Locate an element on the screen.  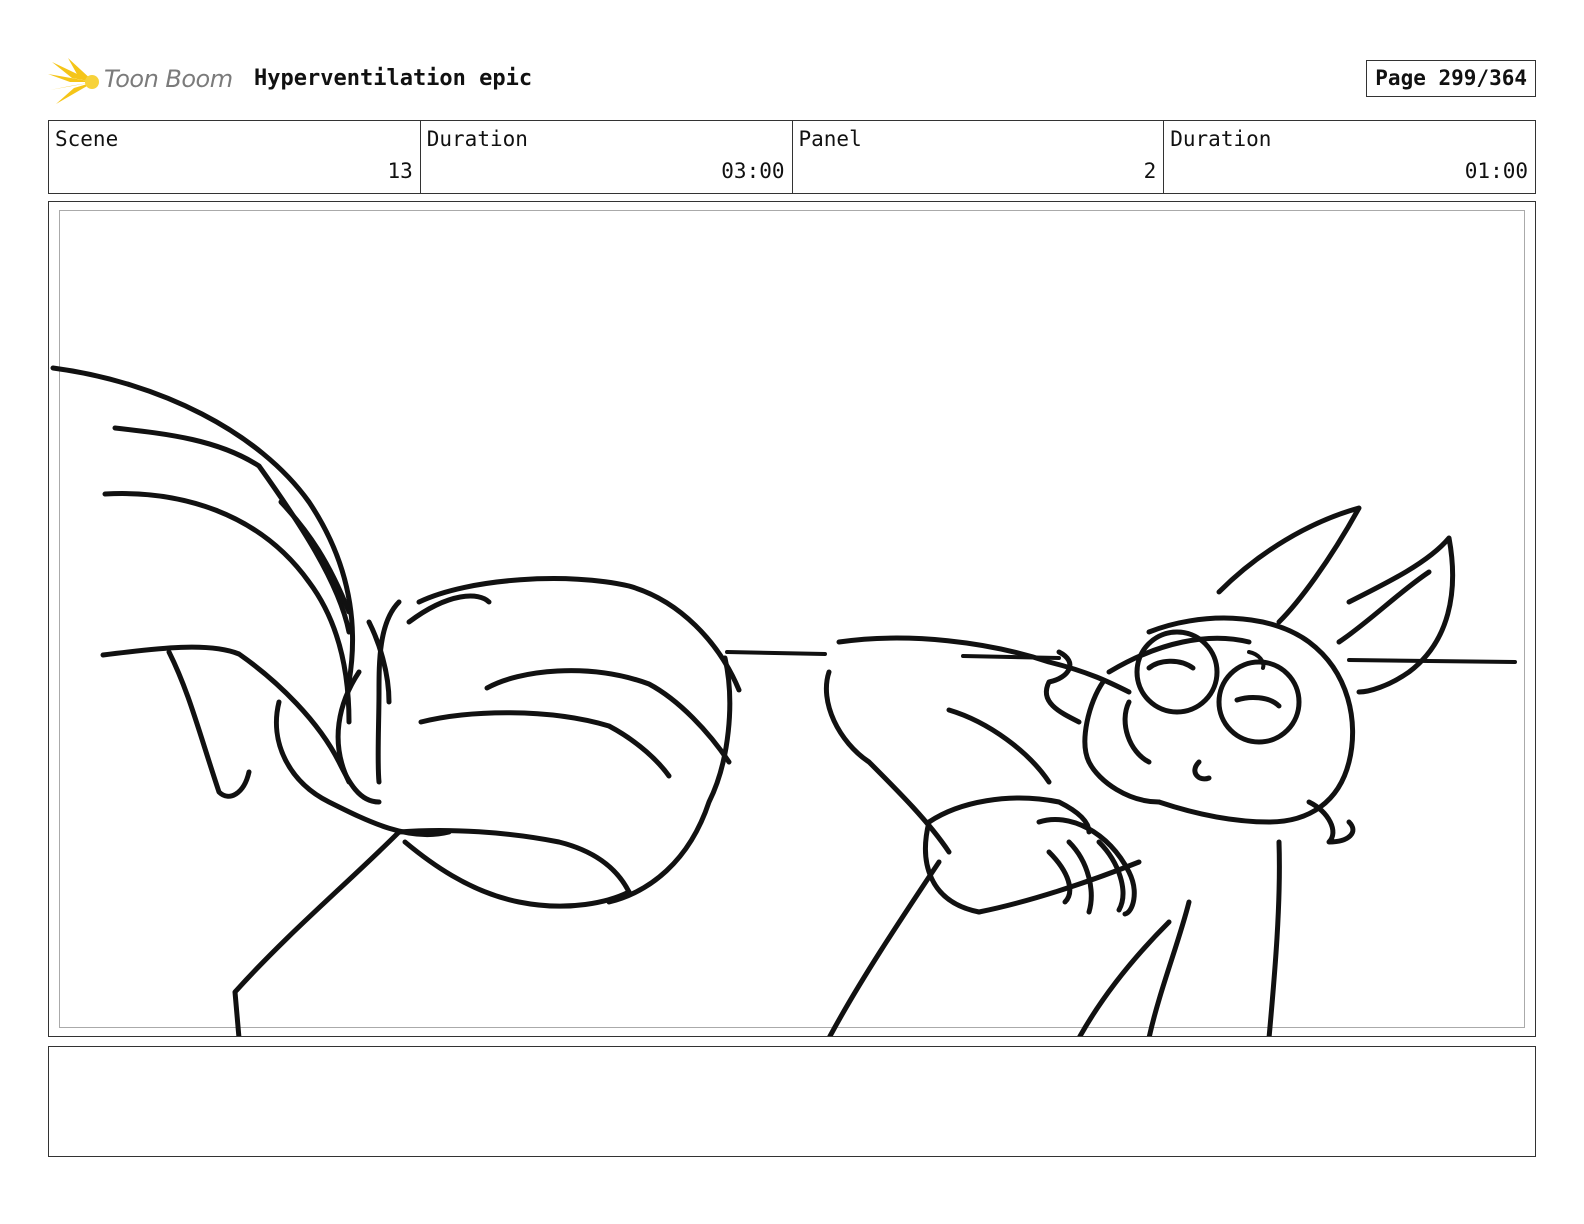
scene-value: 13 is located at coordinates (400, 171).